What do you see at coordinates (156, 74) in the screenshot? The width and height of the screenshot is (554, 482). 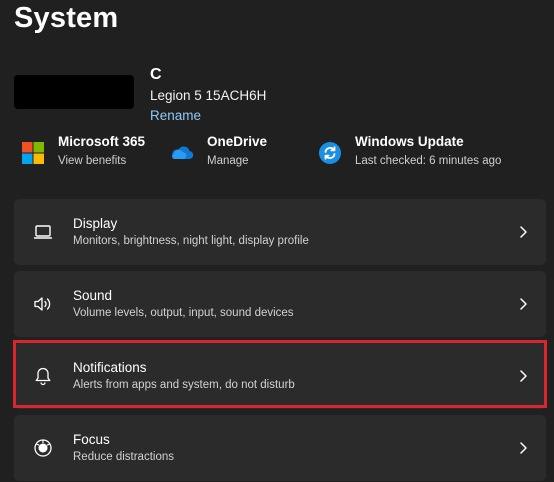 I see `device-name: C` at bounding box center [156, 74].